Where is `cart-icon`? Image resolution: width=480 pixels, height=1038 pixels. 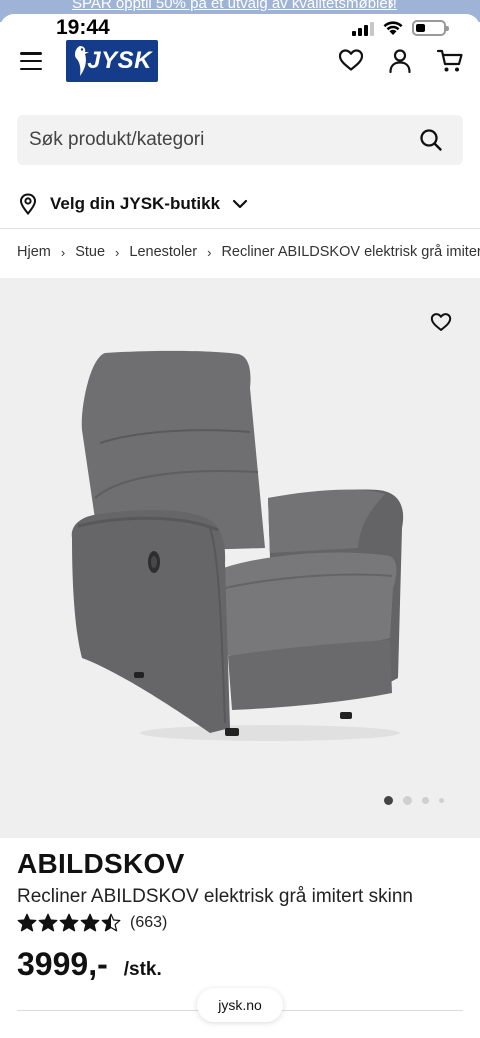
cart-icon is located at coordinates (450, 61).